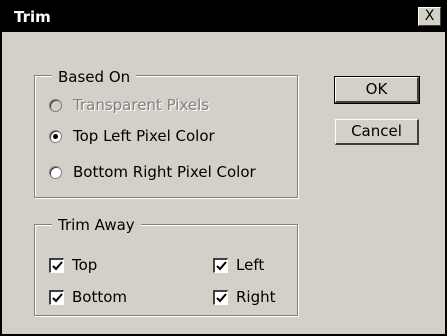 Image resolution: width=447 pixels, height=336 pixels. Describe the element at coordinates (250, 265) in the screenshot. I see `checkbox-label: Left` at that location.